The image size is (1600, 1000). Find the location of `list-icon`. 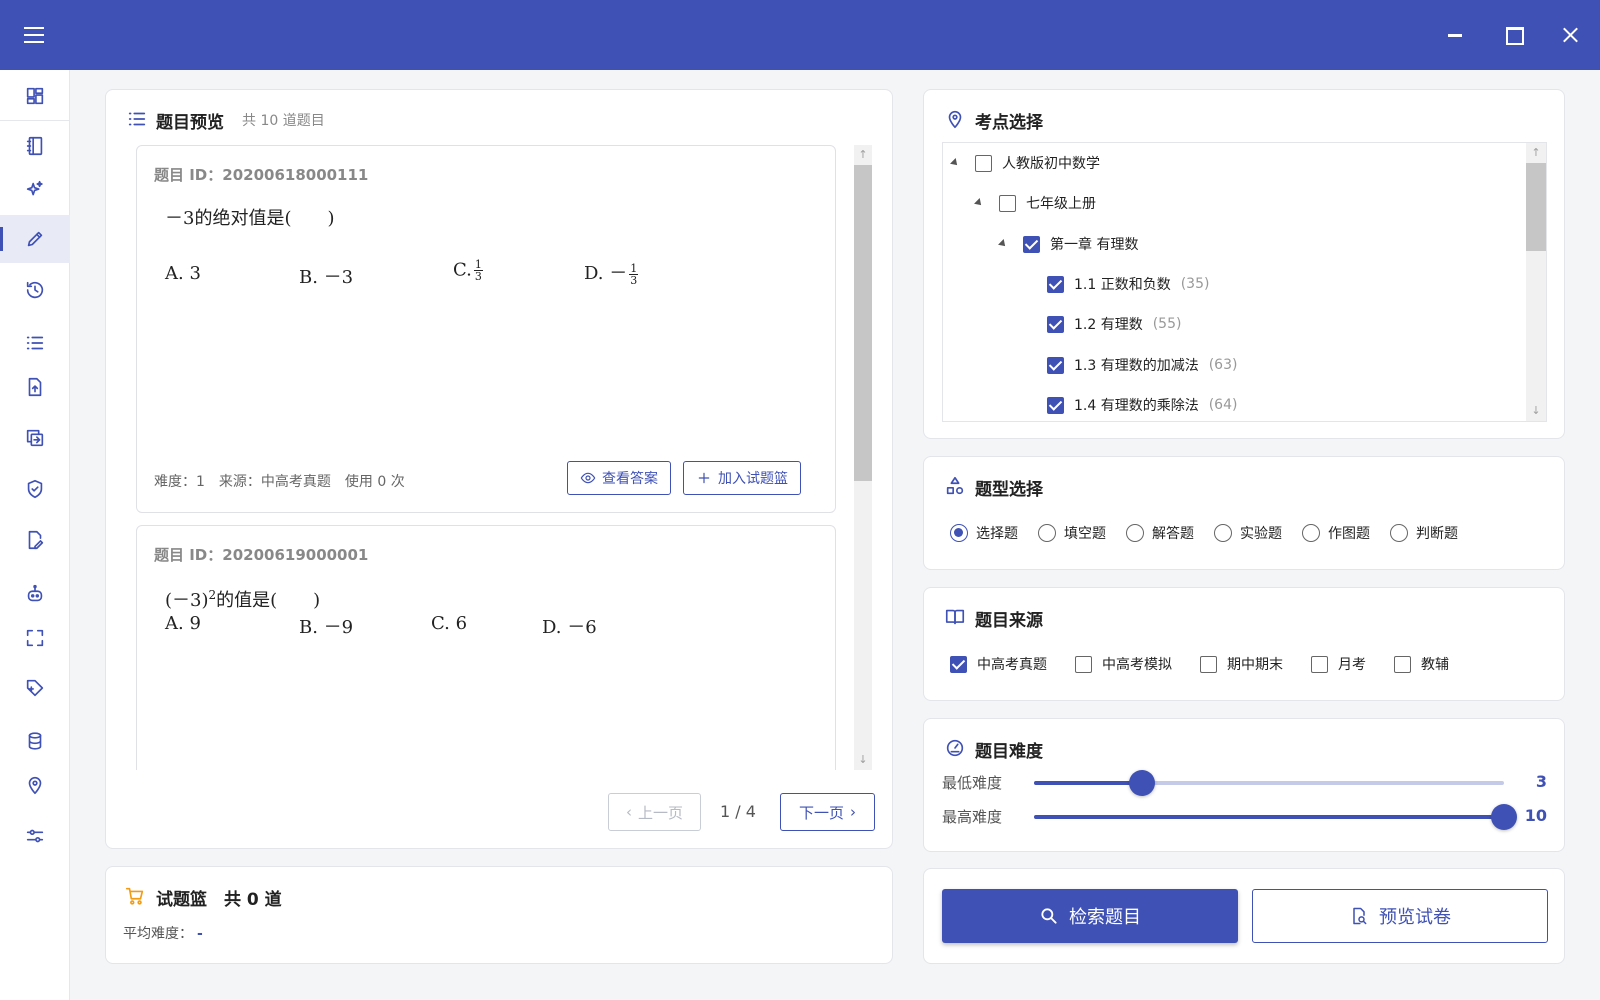

list-icon is located at coordinates (35, 343).